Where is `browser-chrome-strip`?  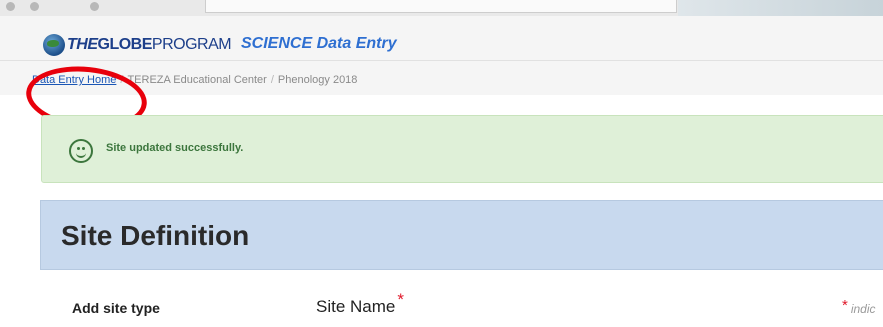
browser-chrome-strip is located at coordinates (441, 8).